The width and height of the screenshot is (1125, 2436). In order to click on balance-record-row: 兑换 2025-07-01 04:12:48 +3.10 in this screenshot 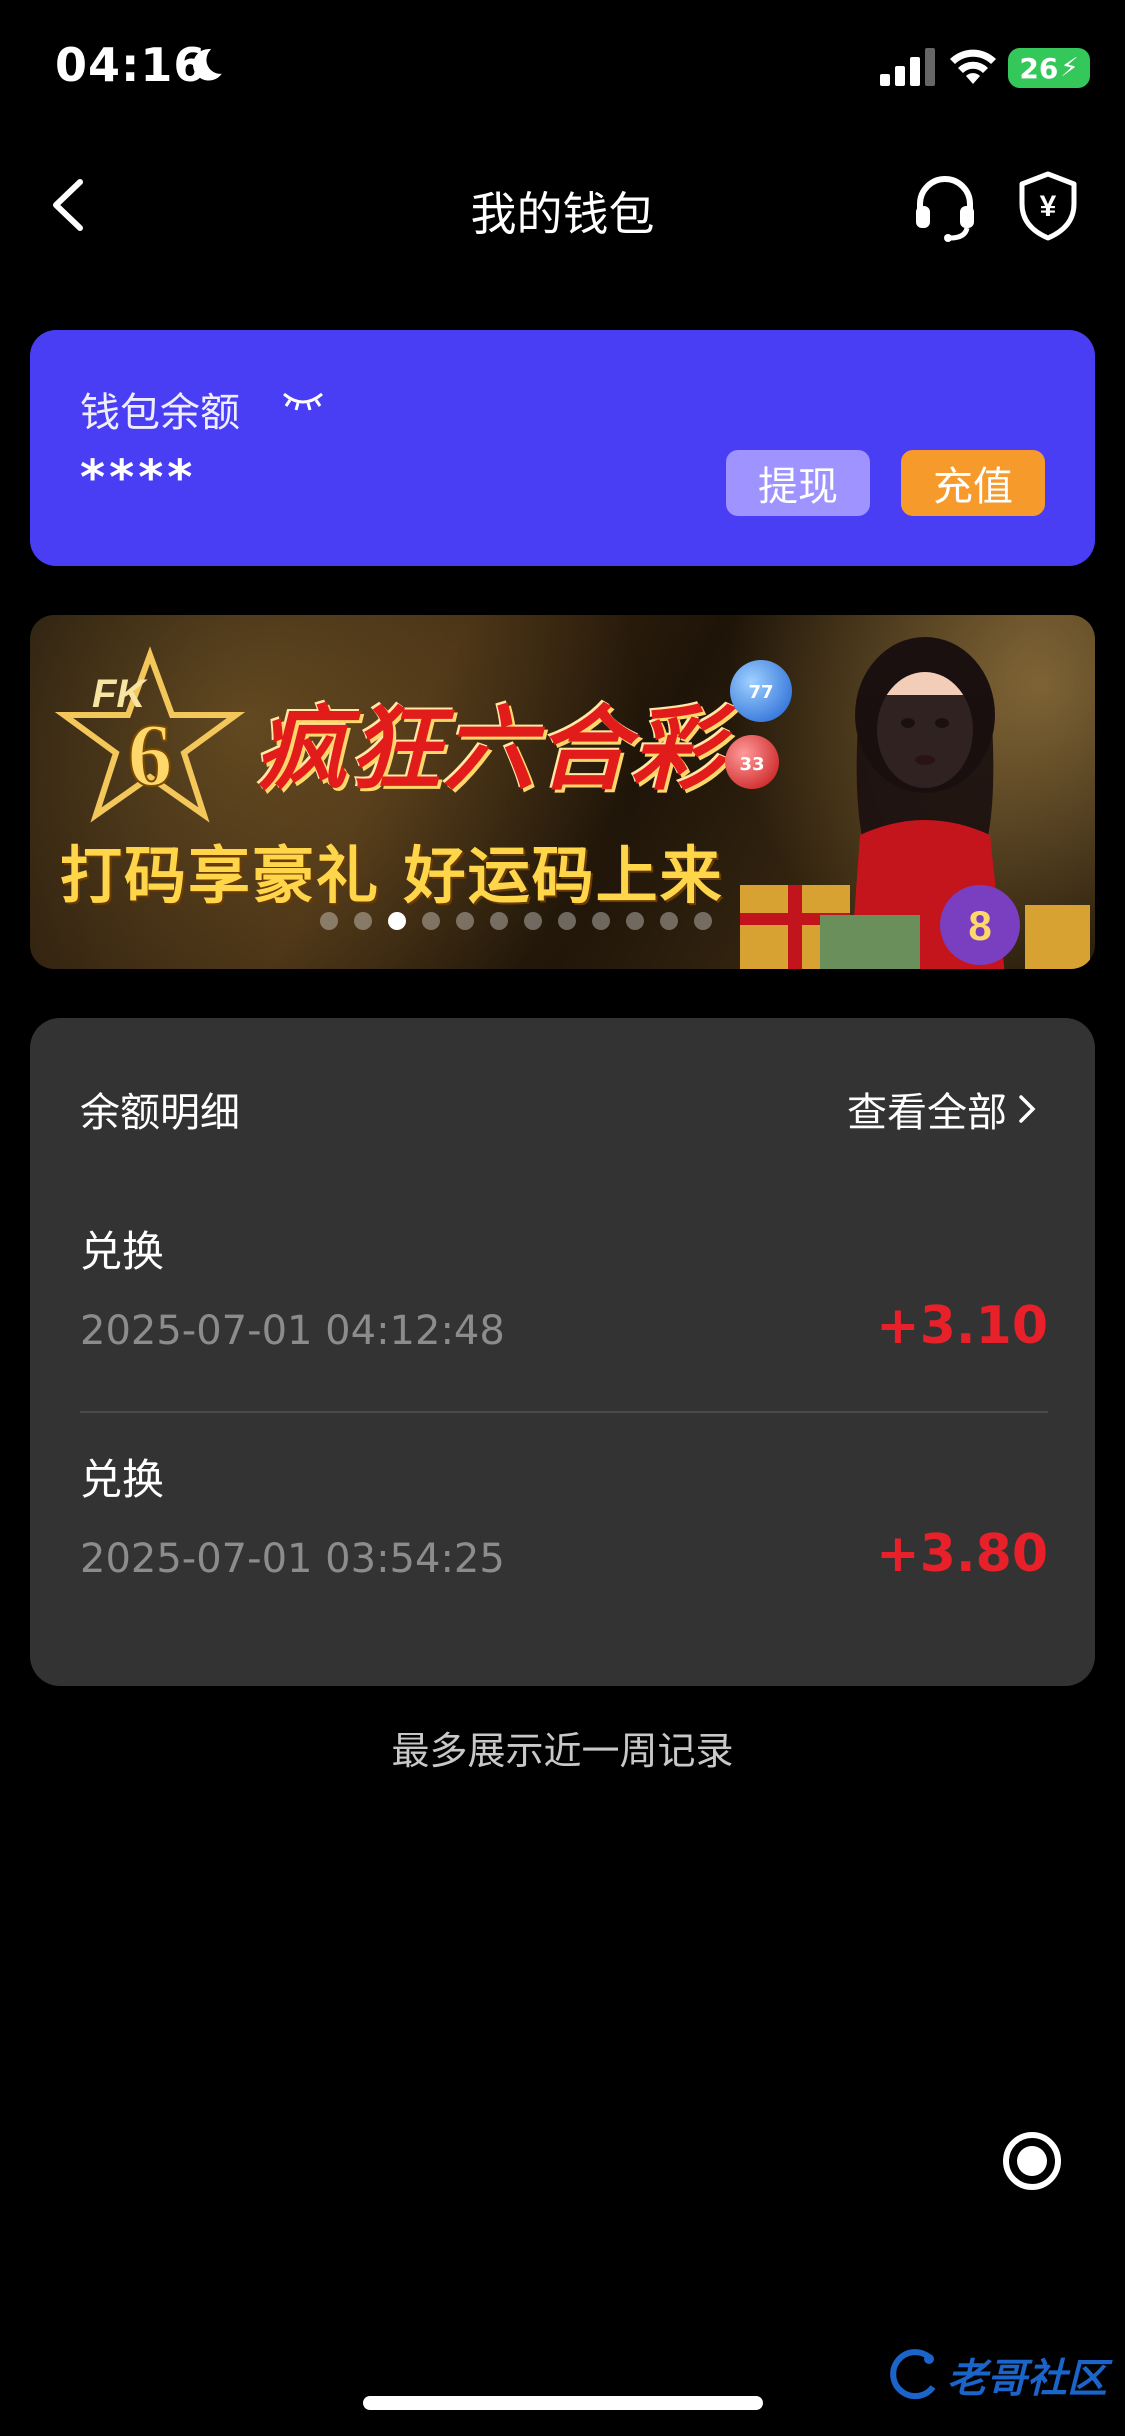, I will do `click(564, 1318)`.